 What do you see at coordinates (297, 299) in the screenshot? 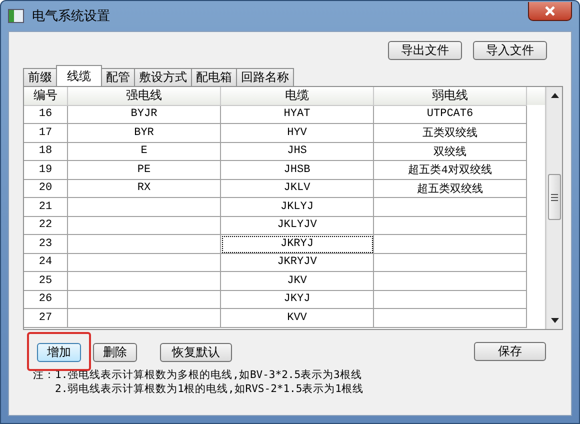
I see `table-cell: JKYJ` at bounding box center [297, 299].